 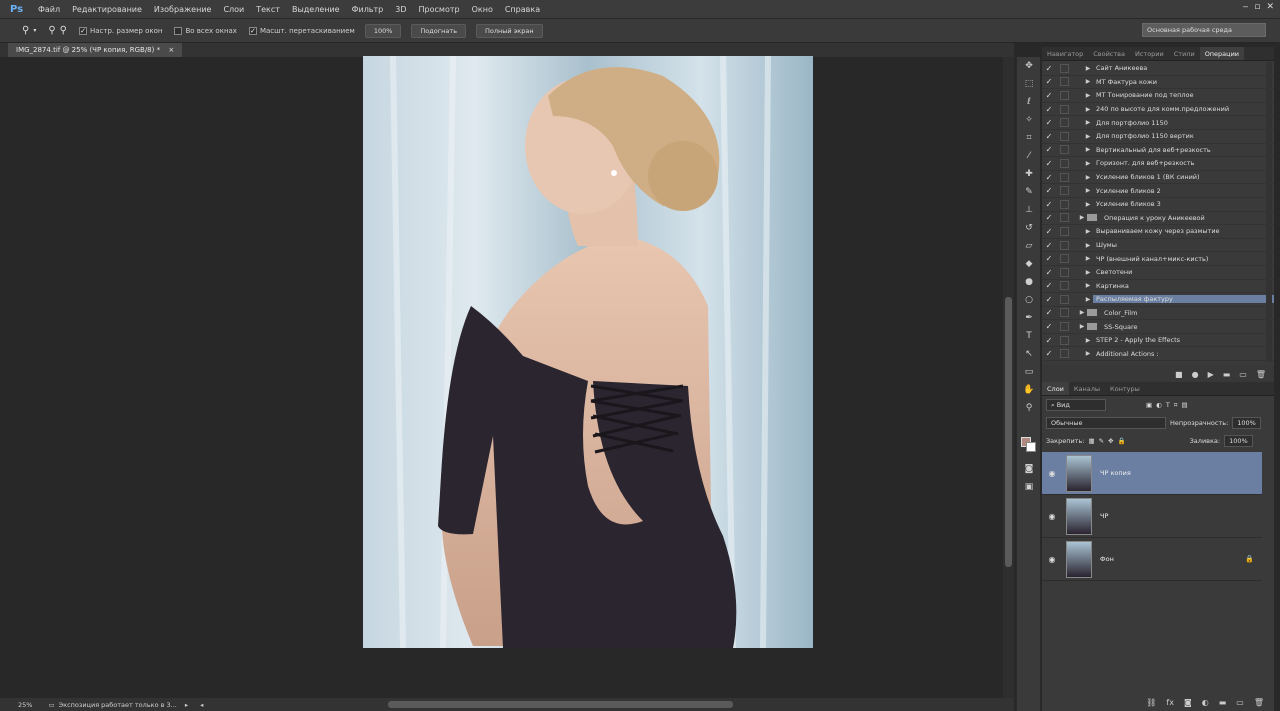 I want to click on action-row: ✓ ▶ SS-Square, so click(x=1158, y=327).